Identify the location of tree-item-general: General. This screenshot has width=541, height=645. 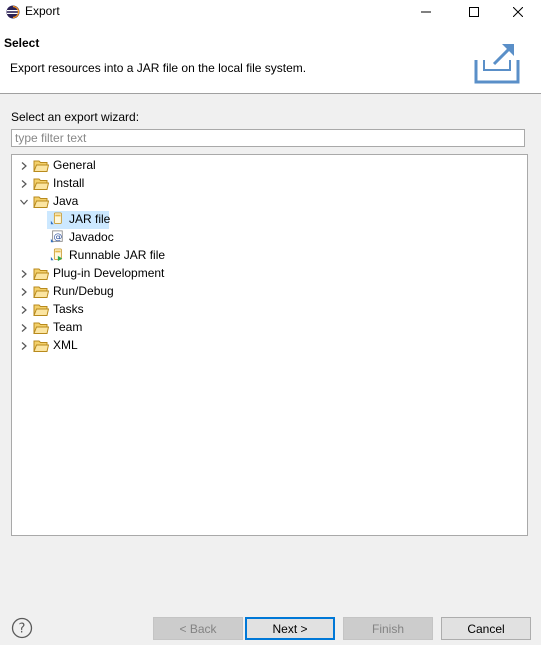
(269, 166).